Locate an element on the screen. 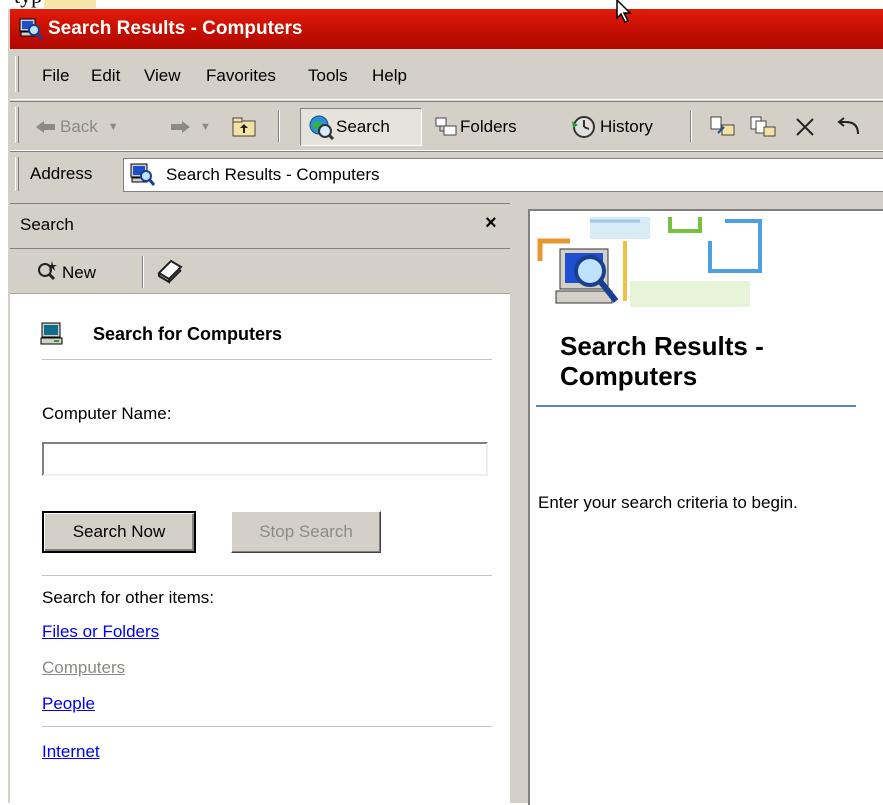 Image resolution: width=883 pixels, height=805 pixels. menu-bar: File Edit View Favorites Tools Help is located at coordinates (446, 75).